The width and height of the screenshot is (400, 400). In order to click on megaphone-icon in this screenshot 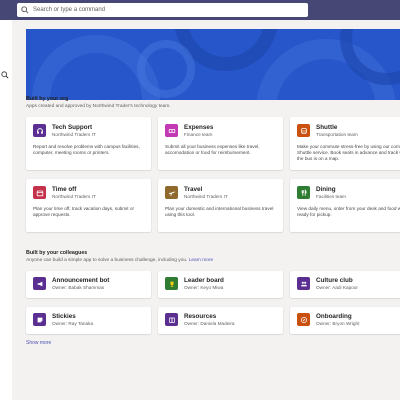, I will do `click(39, 283)`.